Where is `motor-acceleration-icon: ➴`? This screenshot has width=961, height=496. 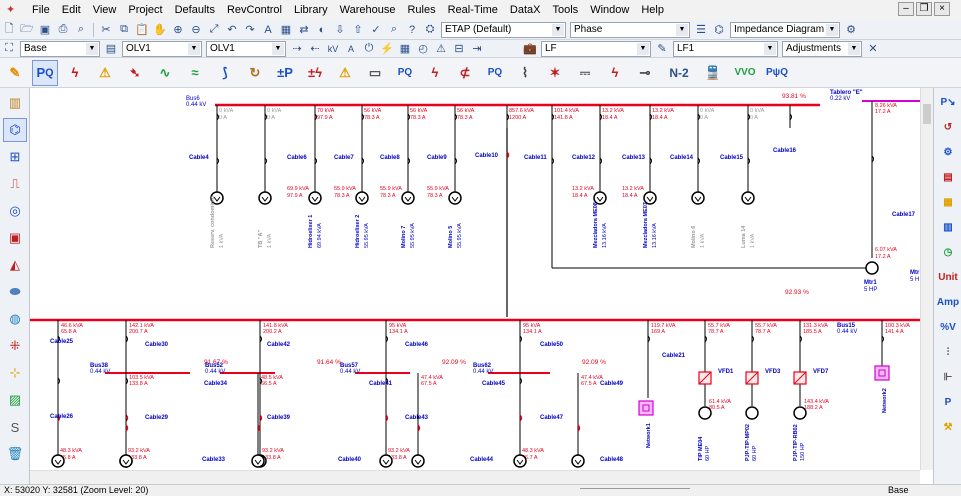 motor-acceleration-icon: ➴ is located at coordinates (135, 73).